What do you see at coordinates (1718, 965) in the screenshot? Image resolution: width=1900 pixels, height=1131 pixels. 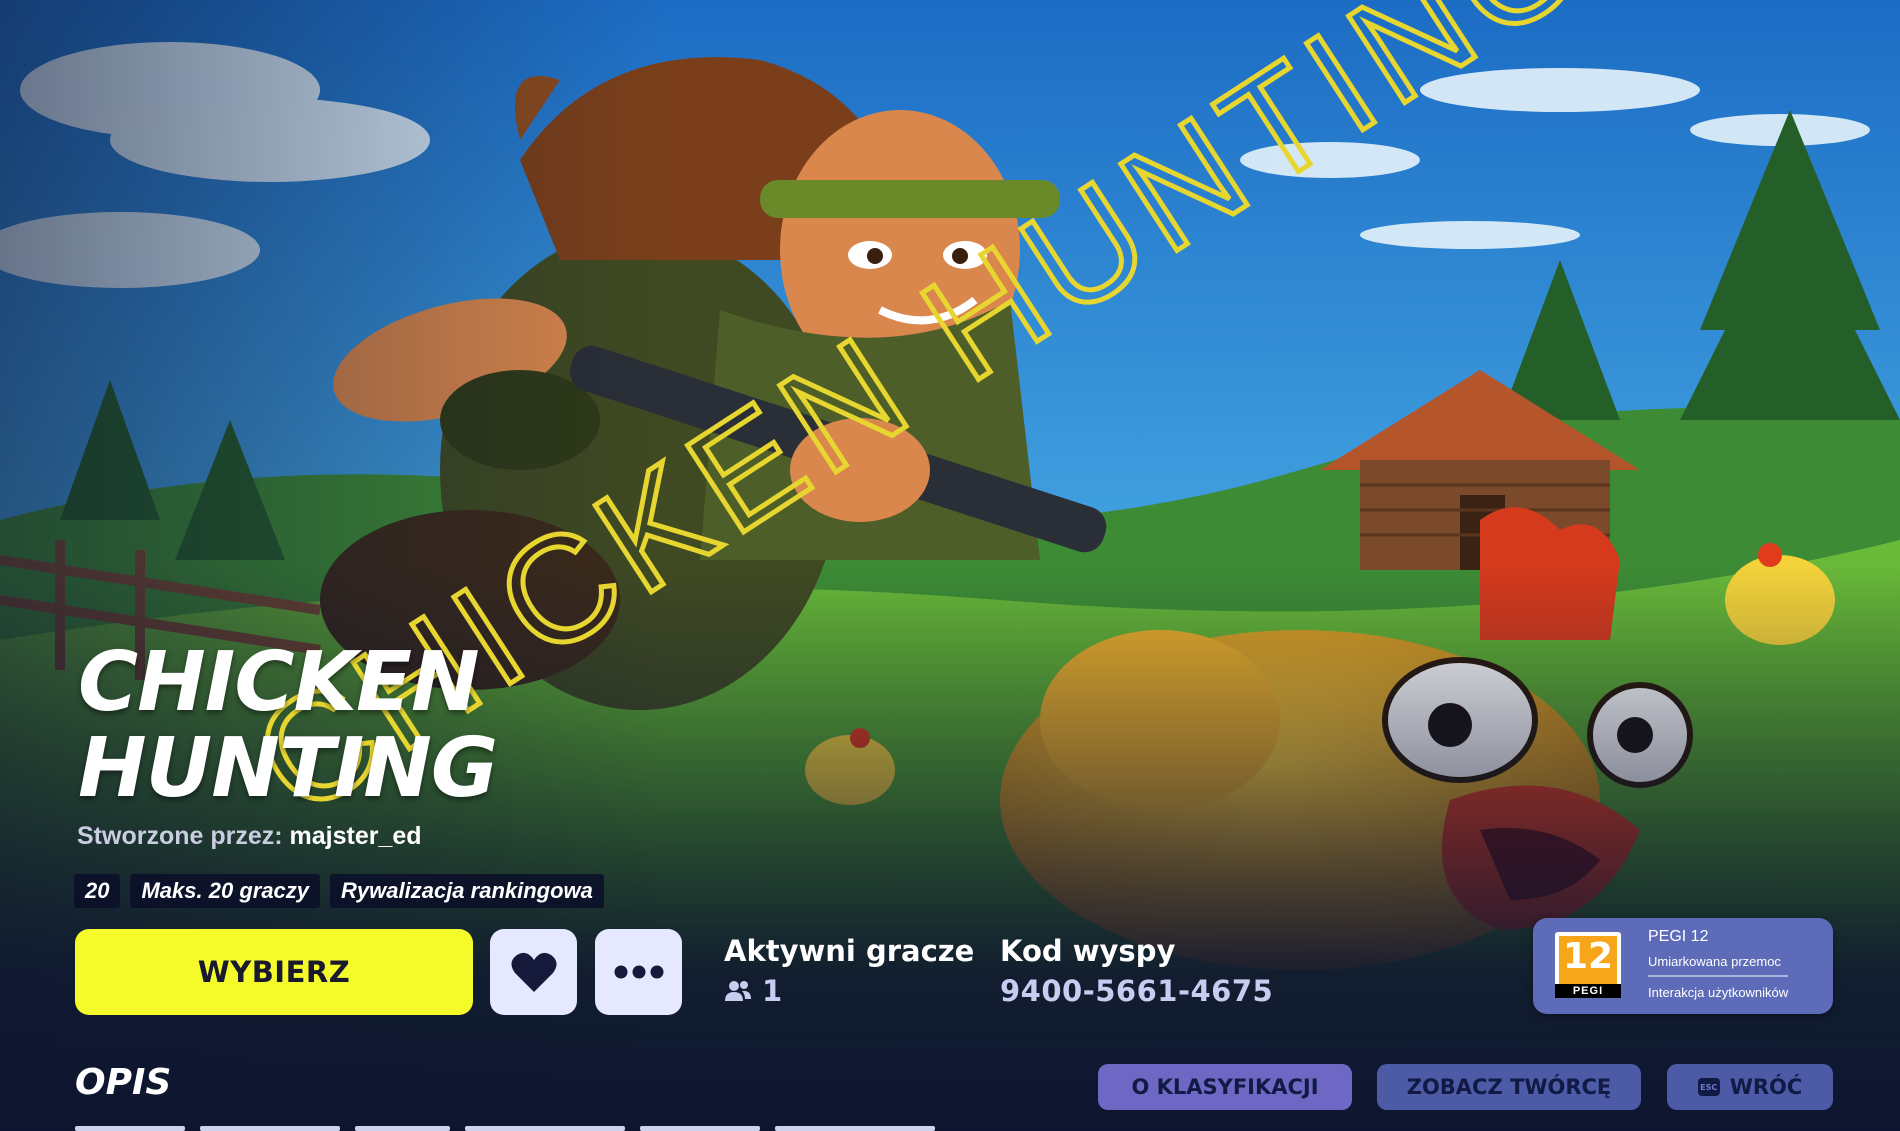 I see `rating-descriptor: Umiarkowana przemoc` at bounding box center [1718, 965].